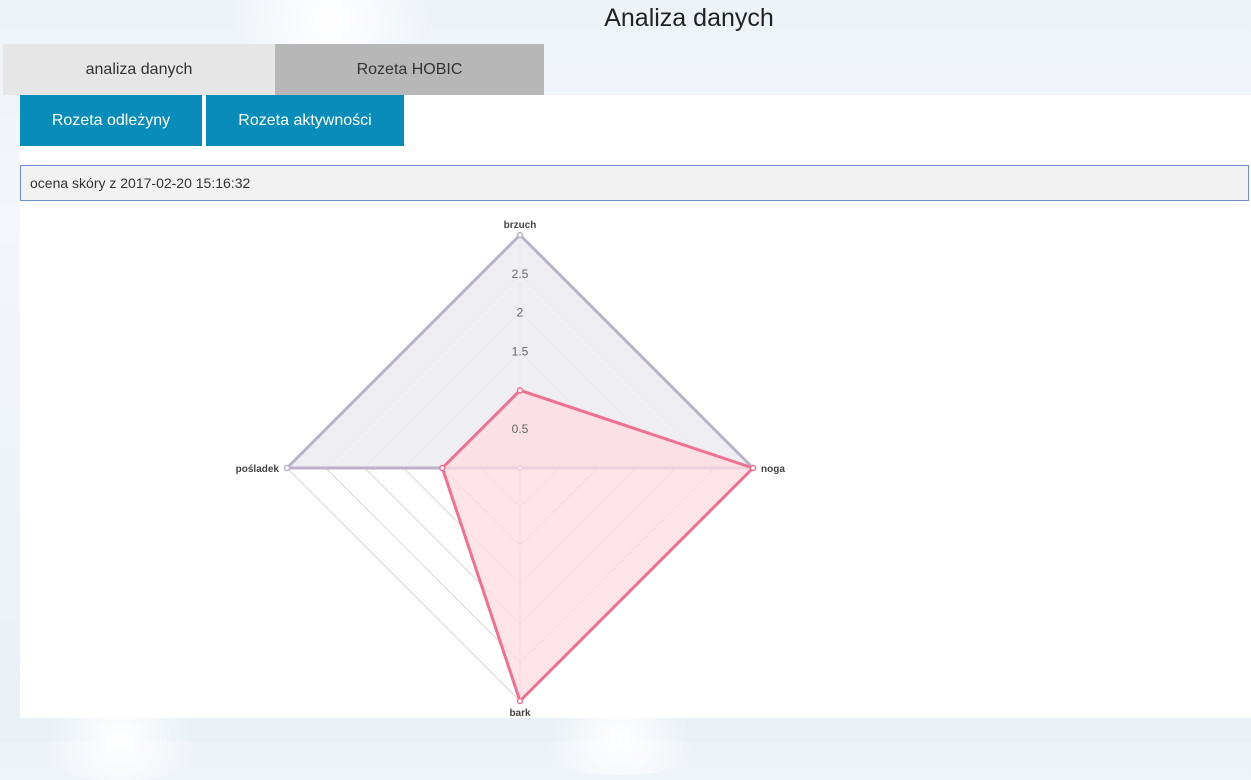 This screenshot has height=780, width=1251. Describe the element at coordinates (520, 274) in the screenshot. I see `radar-tick-label: 2.5` at that location.